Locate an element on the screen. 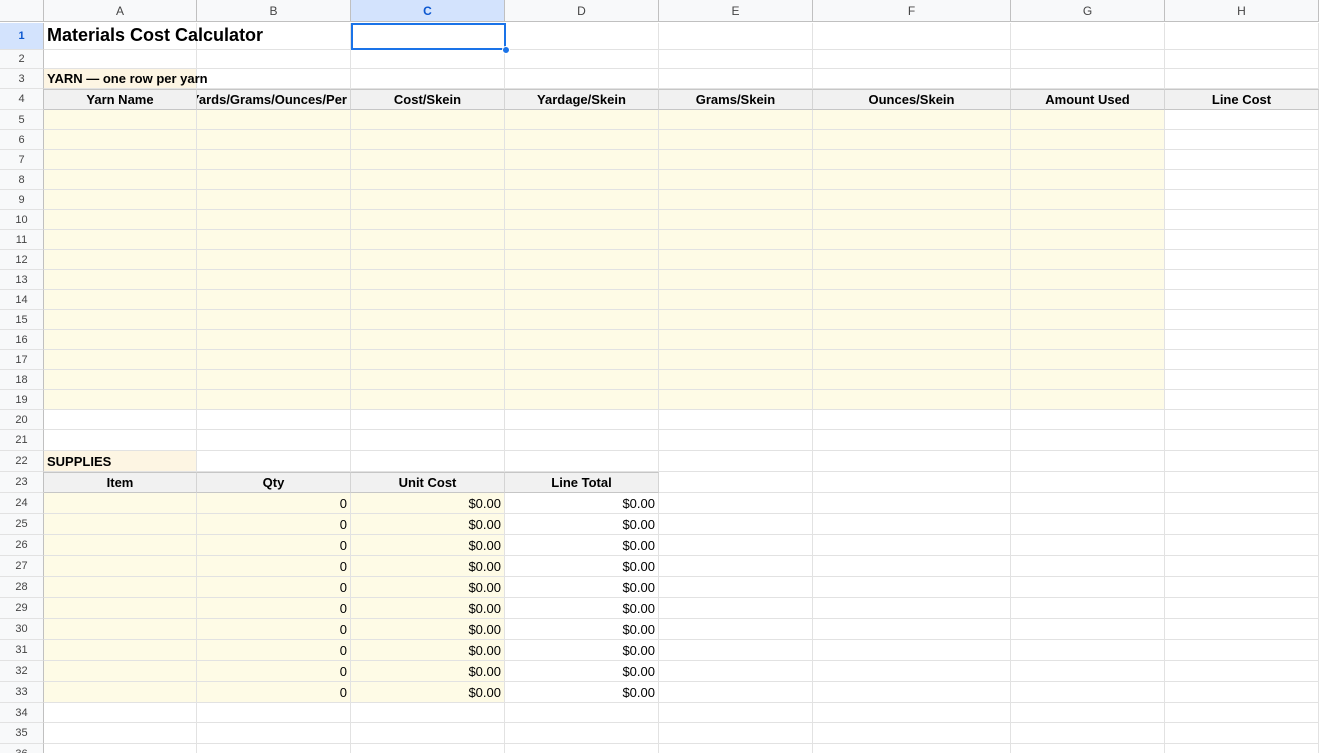  cell-h33 is located at coordinates (1242, 692).